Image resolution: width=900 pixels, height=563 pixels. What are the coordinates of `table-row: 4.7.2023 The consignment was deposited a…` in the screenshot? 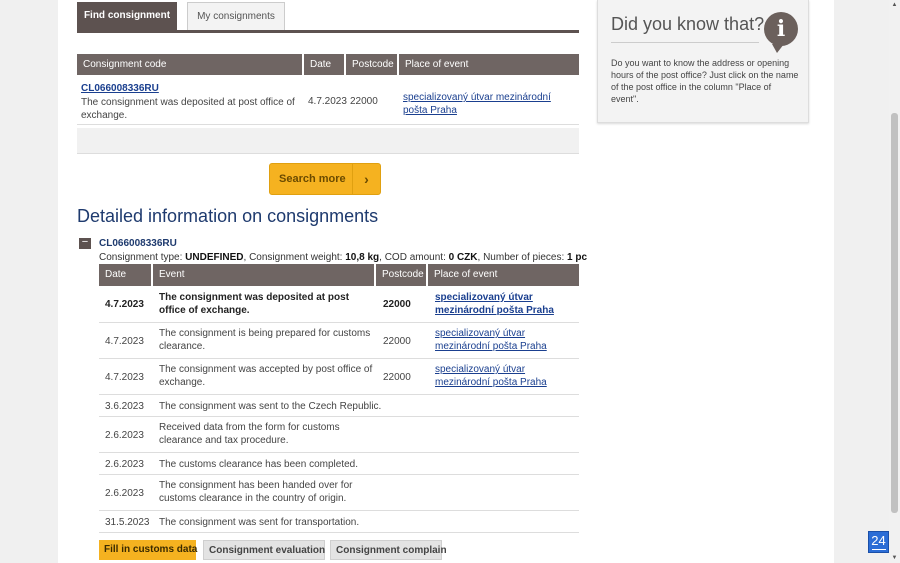 It's located at (339, 304).